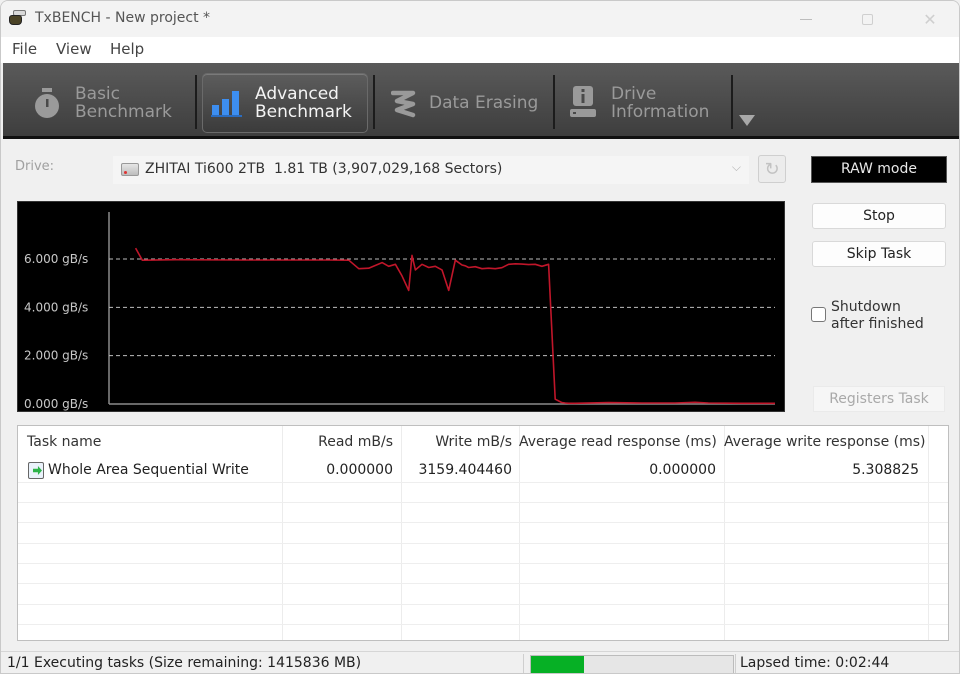 The image size is (960, 674). I want to click on skip-task-button: Skip Task, so click(879, 254).